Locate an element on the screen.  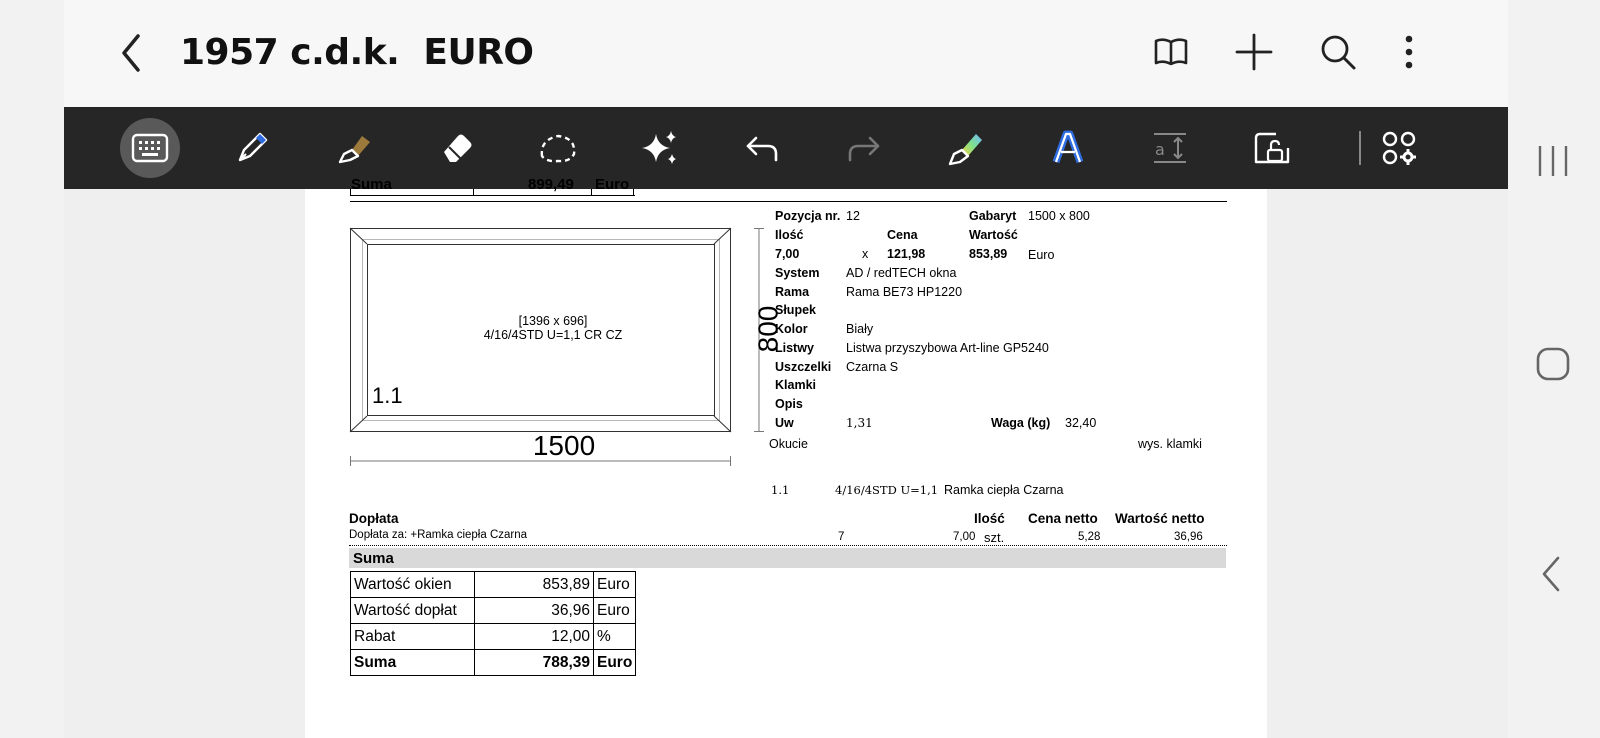
suma-row-label: Wartość okien is located at coordinates (412, 584).